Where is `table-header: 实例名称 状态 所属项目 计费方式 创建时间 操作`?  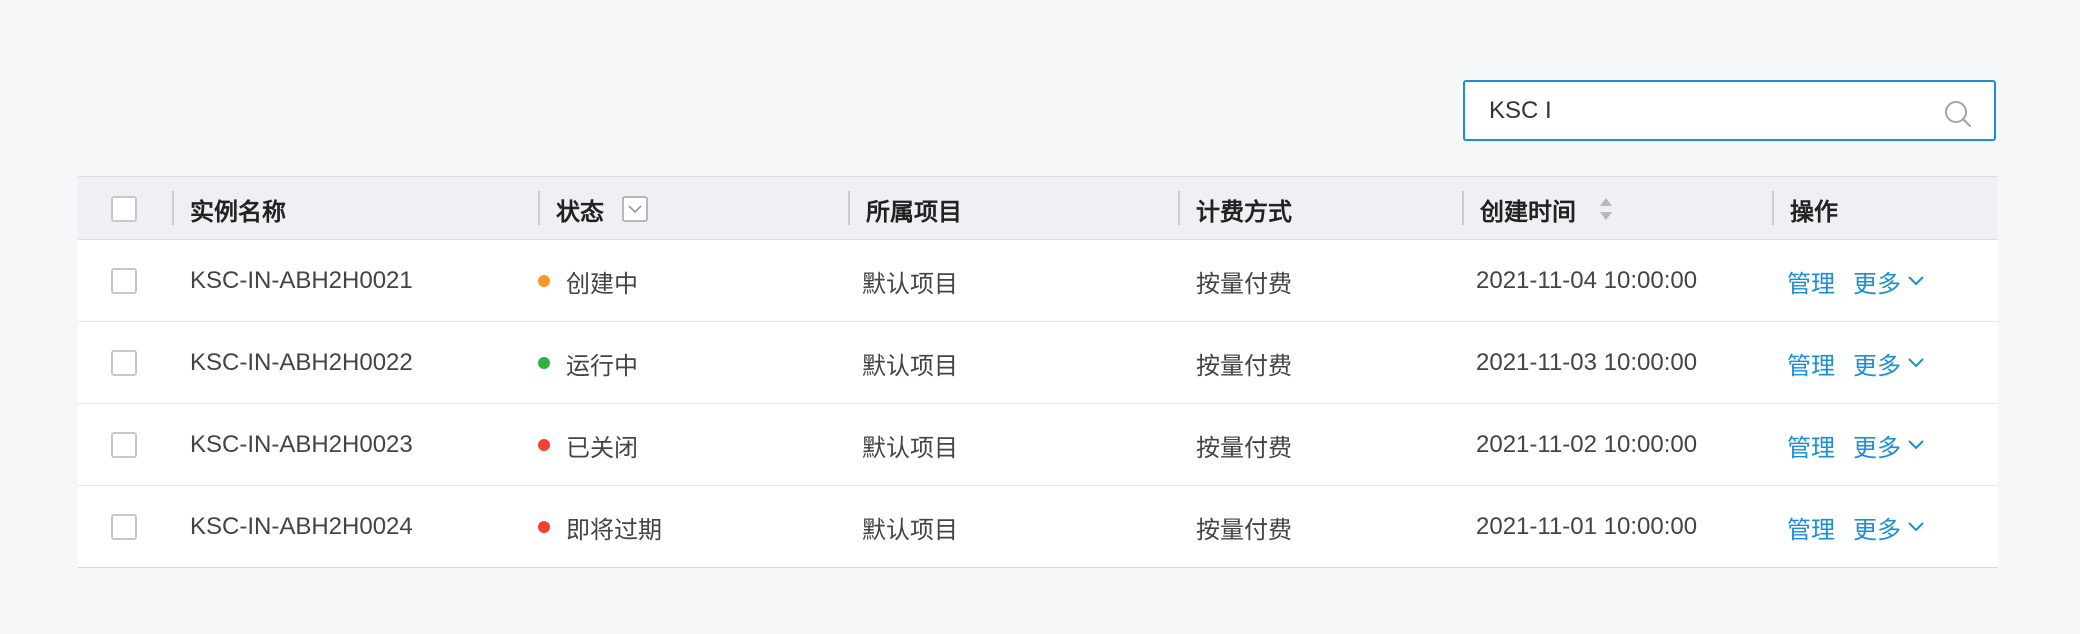
table-header: 实例名称 状态 所属项目 计费方式 创建时间 操作 is located at coordinates (1038, 208).